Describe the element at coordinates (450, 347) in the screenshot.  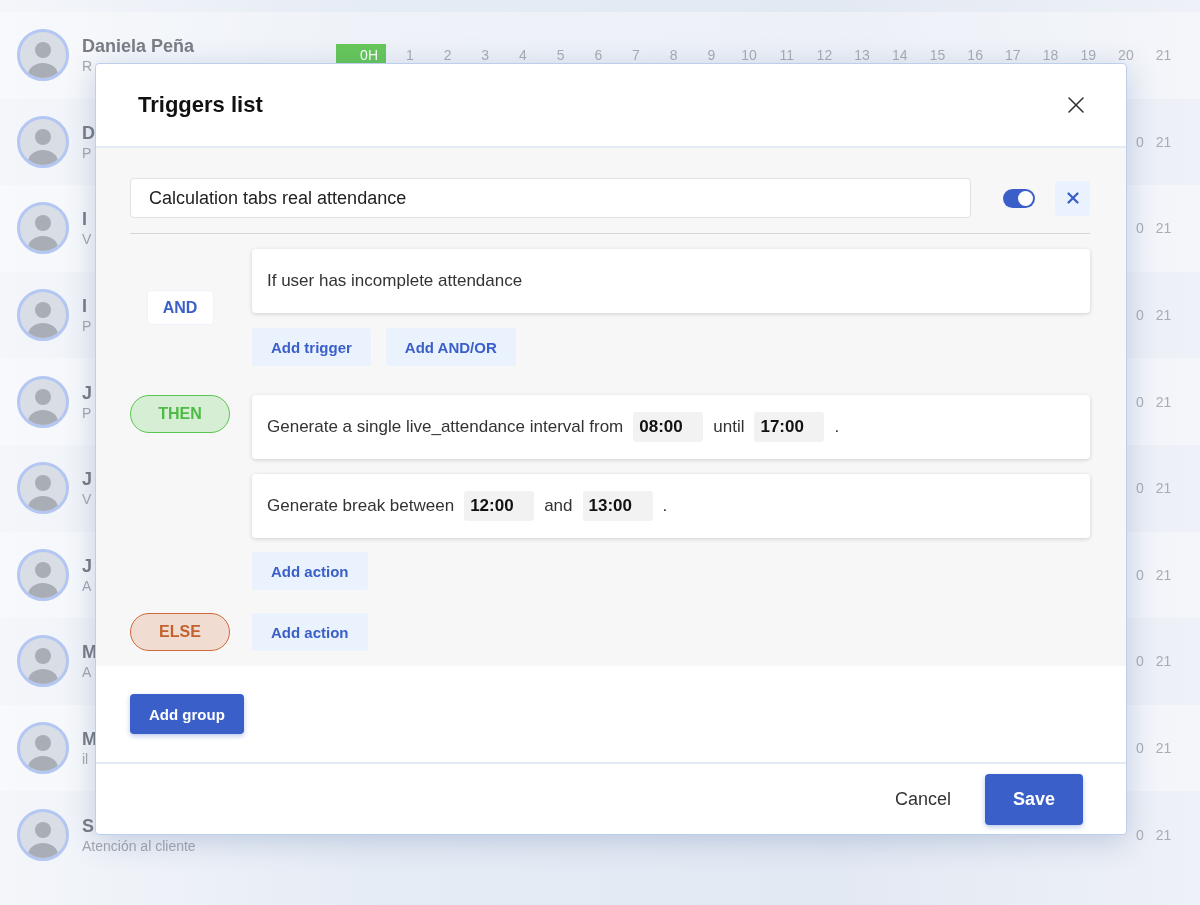
I see `add-button: Add AND/OR` at that location.